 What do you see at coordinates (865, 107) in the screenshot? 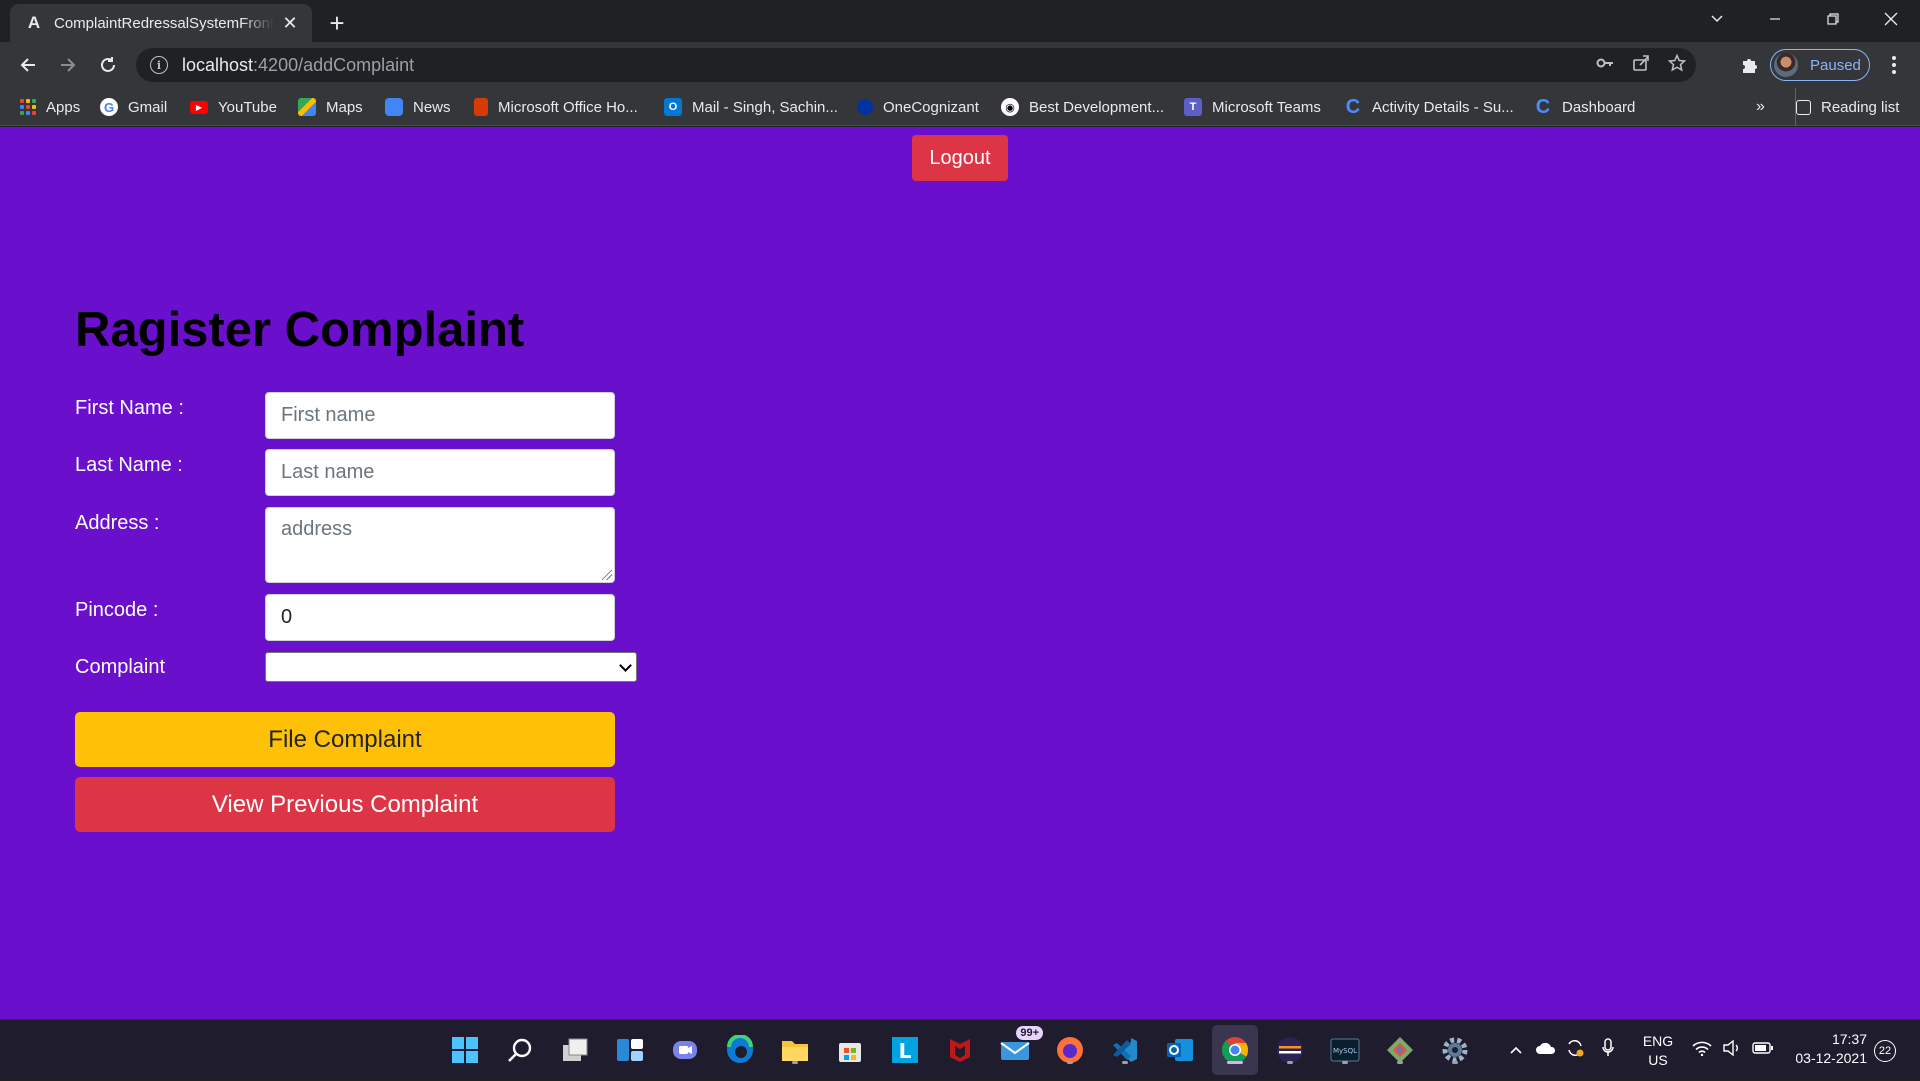
I see `cognizant-icon` at bounding box center [865, 107].